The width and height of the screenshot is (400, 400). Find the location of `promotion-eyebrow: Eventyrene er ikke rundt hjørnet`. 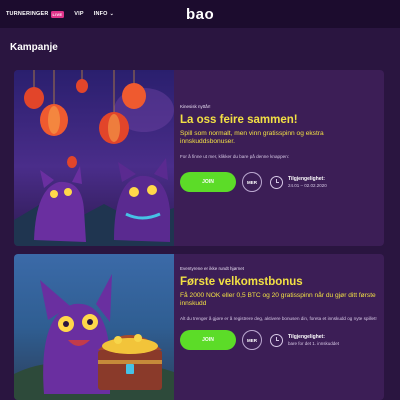

promotion-eyebrow: Eventyrene er ikke rundt hjørnet is located at coordinates (212, 268).